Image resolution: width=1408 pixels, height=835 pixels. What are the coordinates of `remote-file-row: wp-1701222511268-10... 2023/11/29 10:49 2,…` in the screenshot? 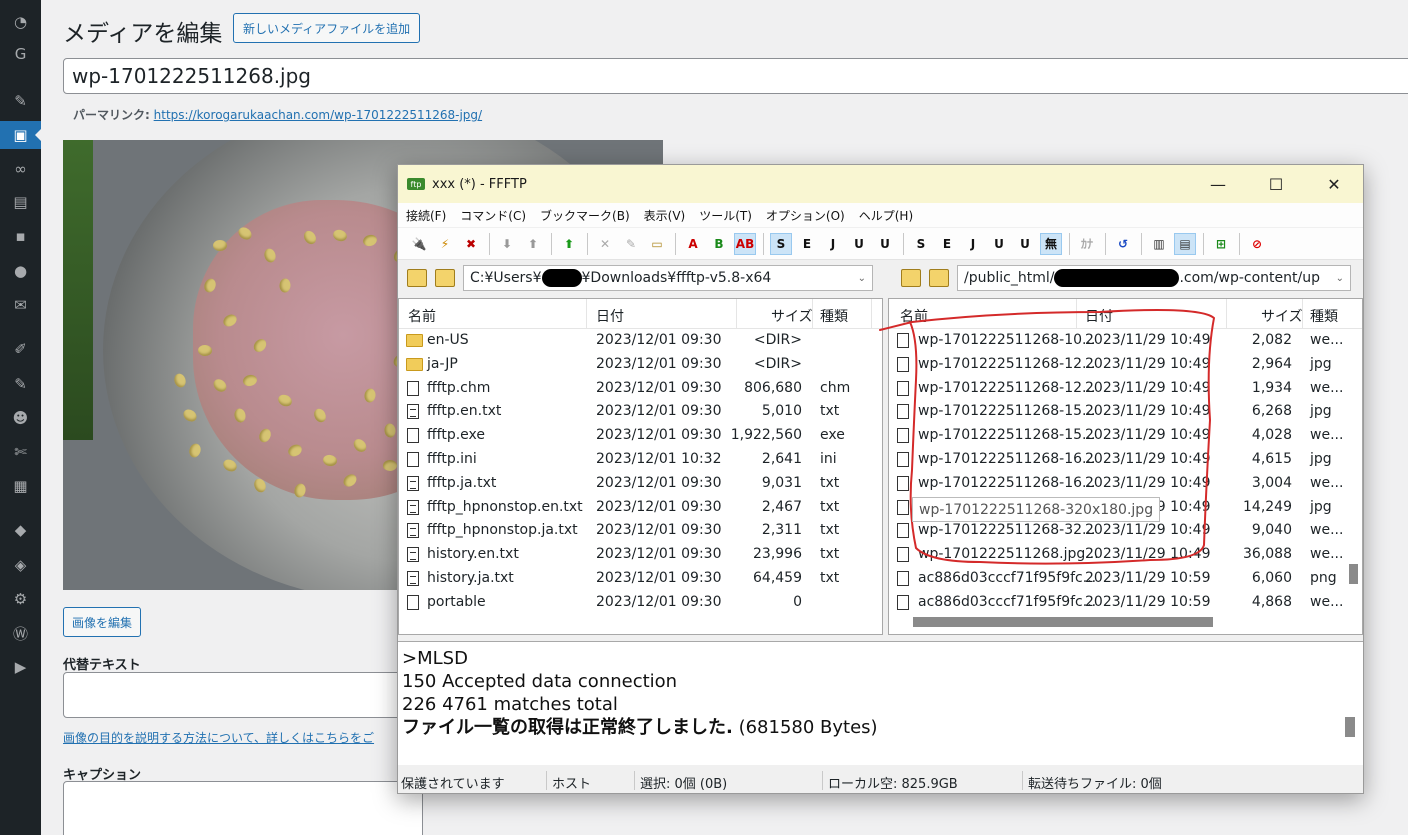 It's located at (1125, 341).